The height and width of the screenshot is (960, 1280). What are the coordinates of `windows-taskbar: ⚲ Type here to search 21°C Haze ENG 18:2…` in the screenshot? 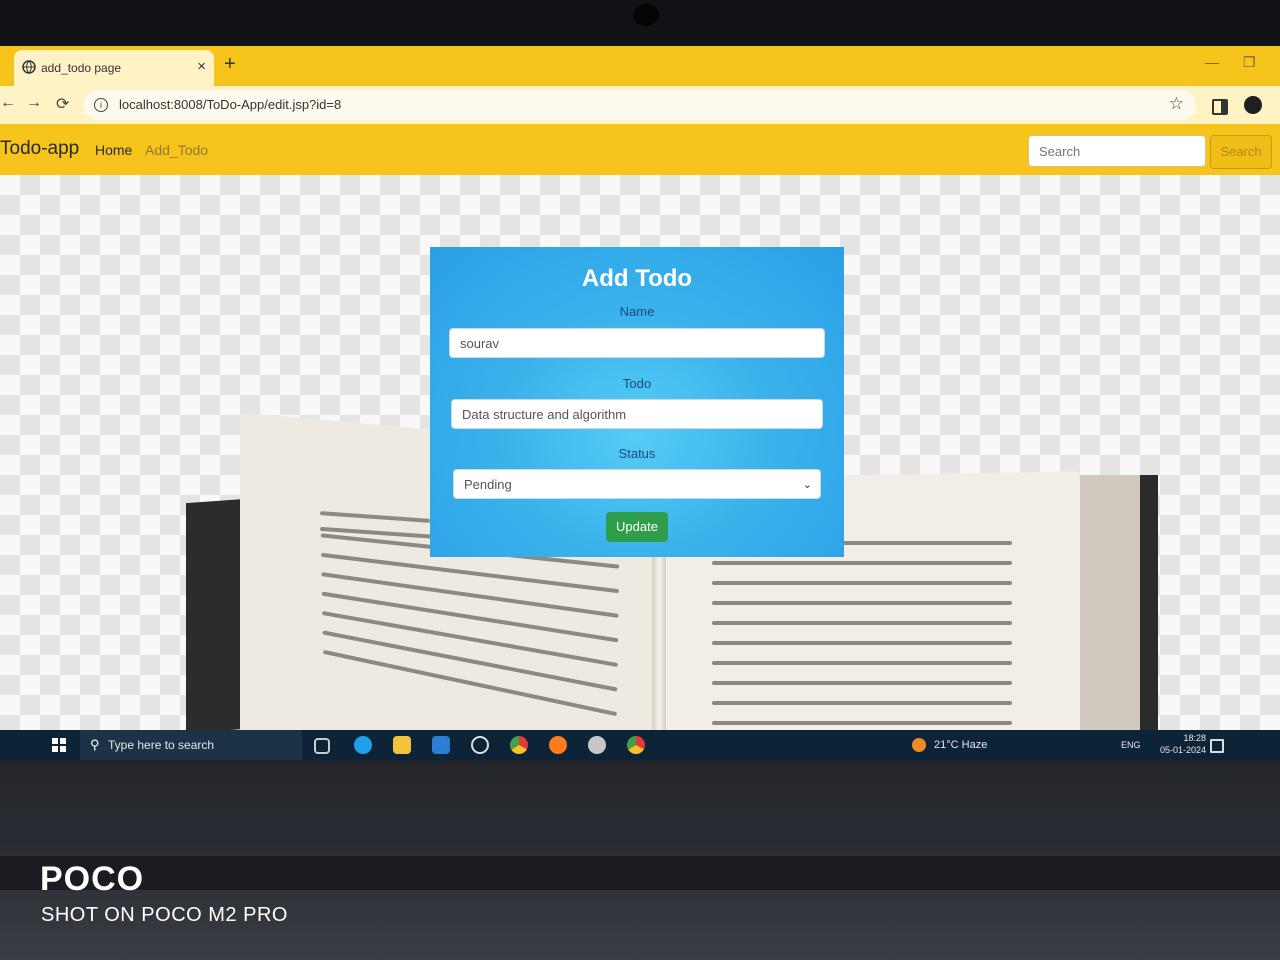 It's located at (640, 745).